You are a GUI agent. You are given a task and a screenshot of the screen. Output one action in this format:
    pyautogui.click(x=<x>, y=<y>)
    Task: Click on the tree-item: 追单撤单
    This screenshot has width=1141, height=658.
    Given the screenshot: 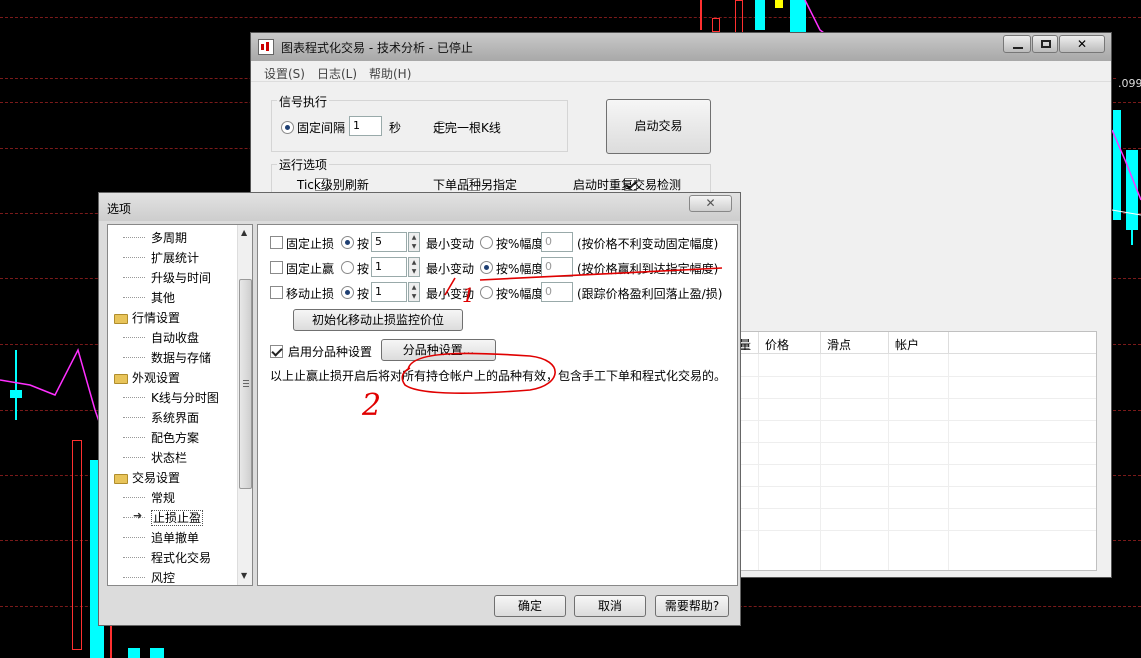 What is the action you would take?
    pyautogui.click(x=161, y=537)
    